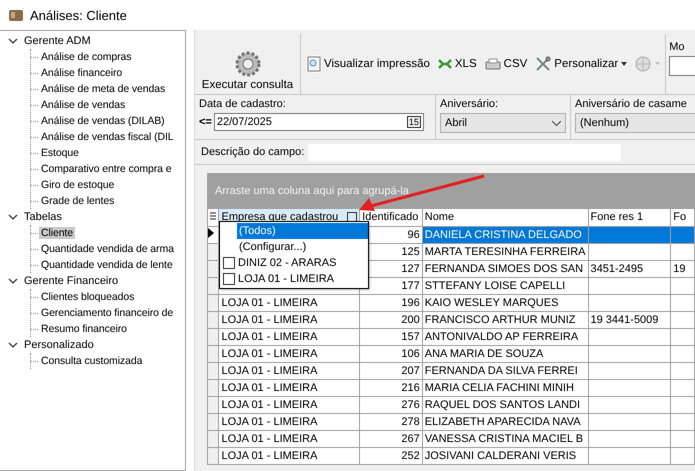 The height and width of the screenshot is (471, 695). What do you see at coordinates (505, 404) in the screenshot?
I see `table-cell: RAQUEL DOS SANTOS LANDI` at bounding box center [505, 404].